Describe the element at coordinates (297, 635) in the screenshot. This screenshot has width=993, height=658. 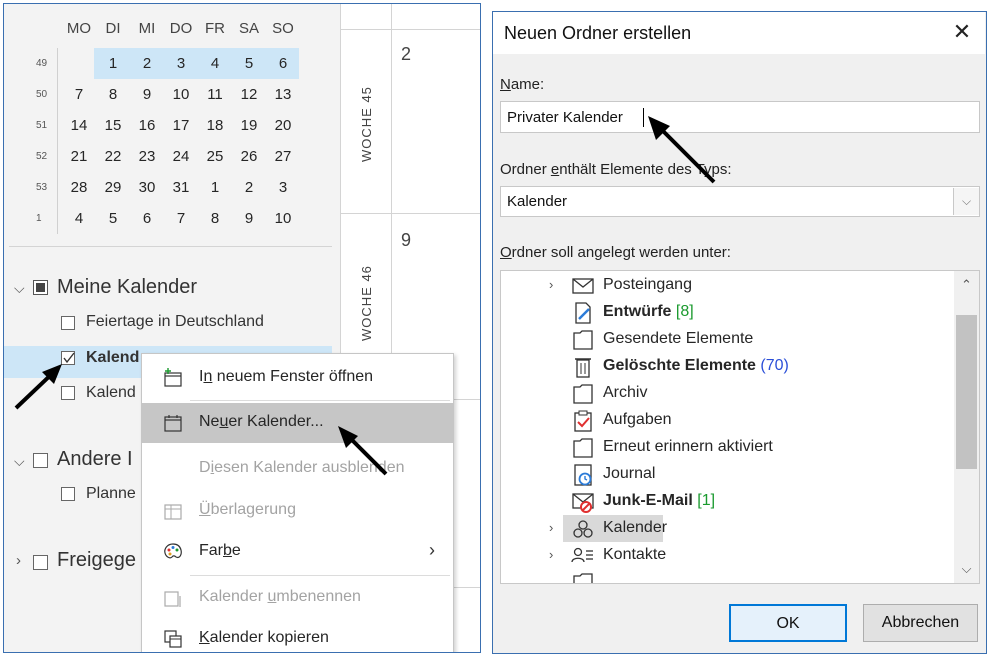
I see `menu-item-copy-calendar: Kalender kopieren` at that location.